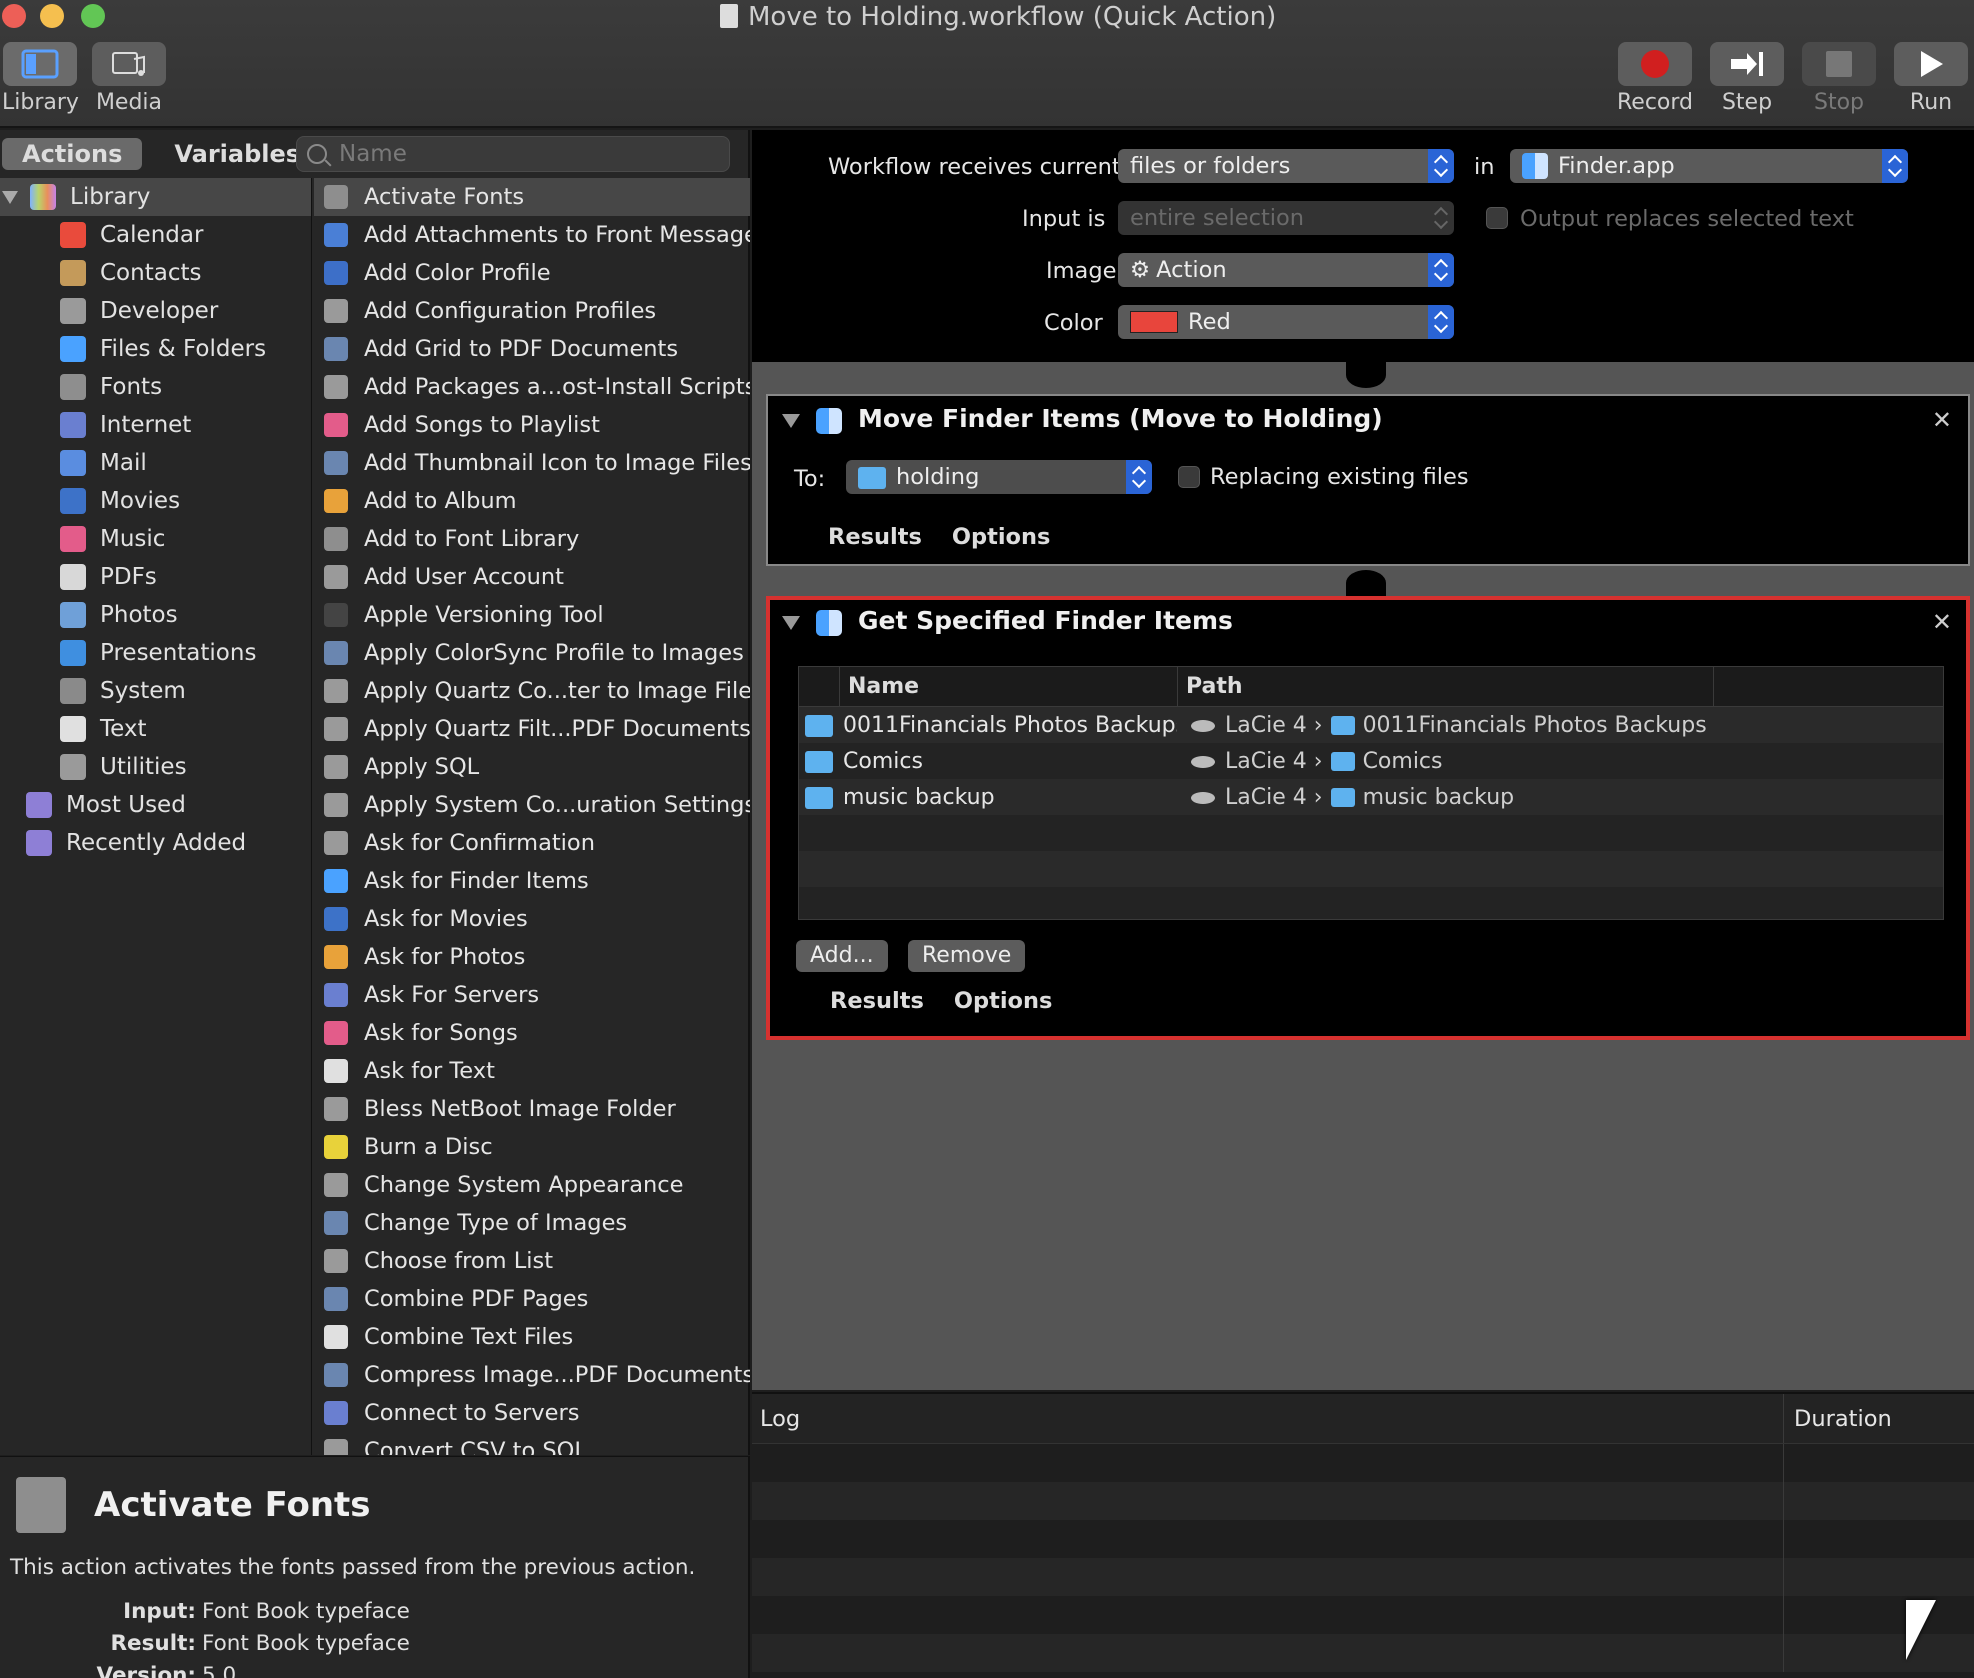 The image size is (1974, 1678). Describe the element at coordinates (10, 197) in the screenshot. I see `disclosure-triangle-icon` at that location.